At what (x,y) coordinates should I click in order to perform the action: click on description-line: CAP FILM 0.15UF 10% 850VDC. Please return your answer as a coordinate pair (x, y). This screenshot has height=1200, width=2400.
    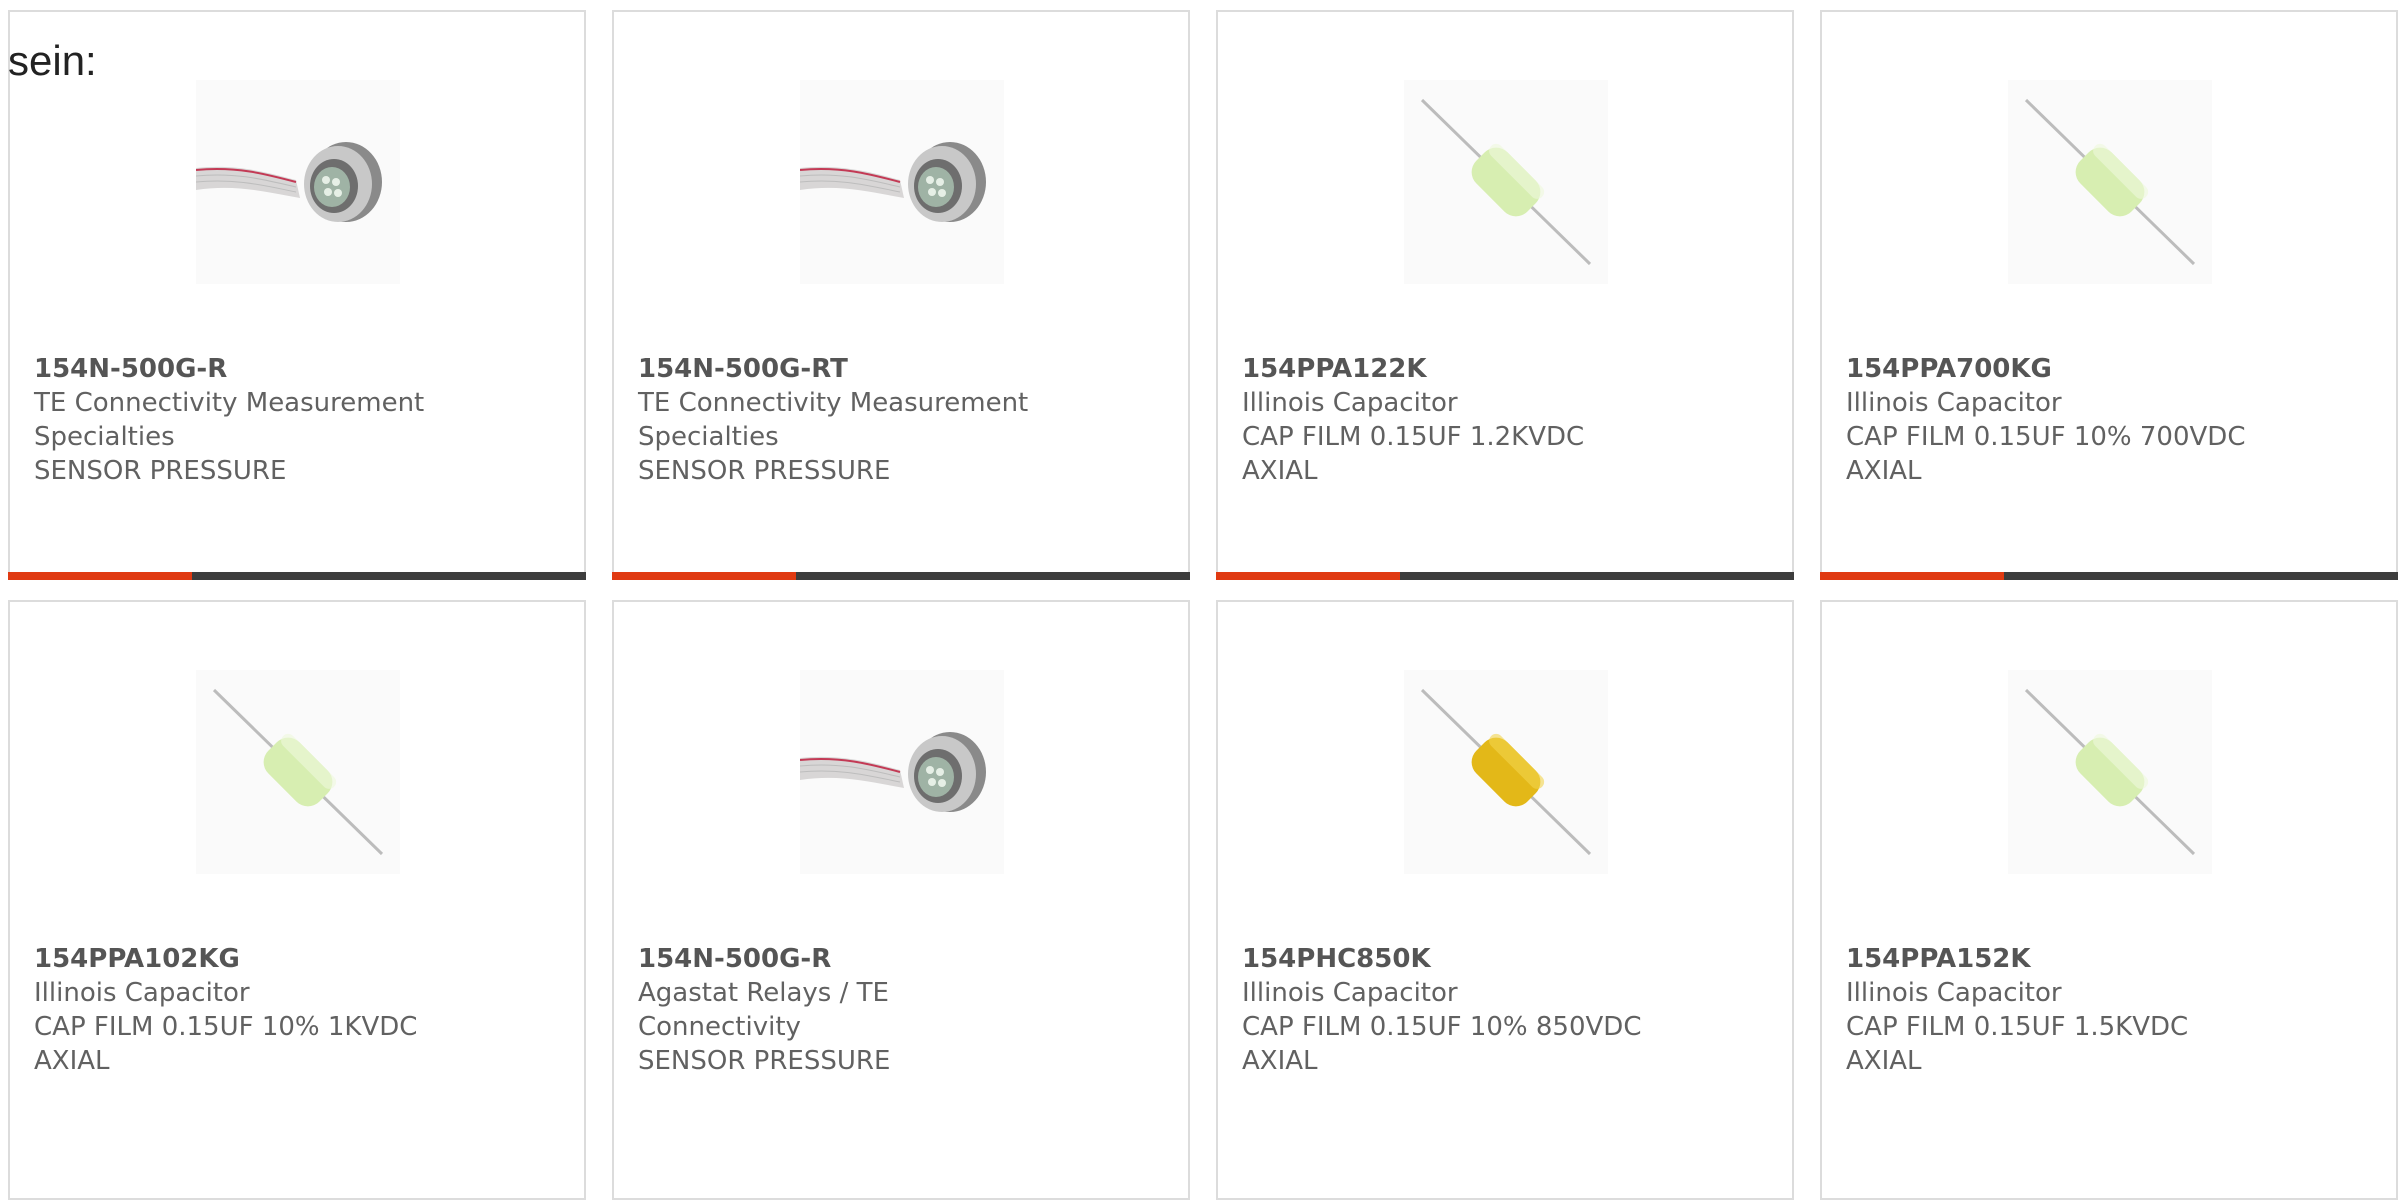
    Looking at the image, I should click on (1442, 1027).